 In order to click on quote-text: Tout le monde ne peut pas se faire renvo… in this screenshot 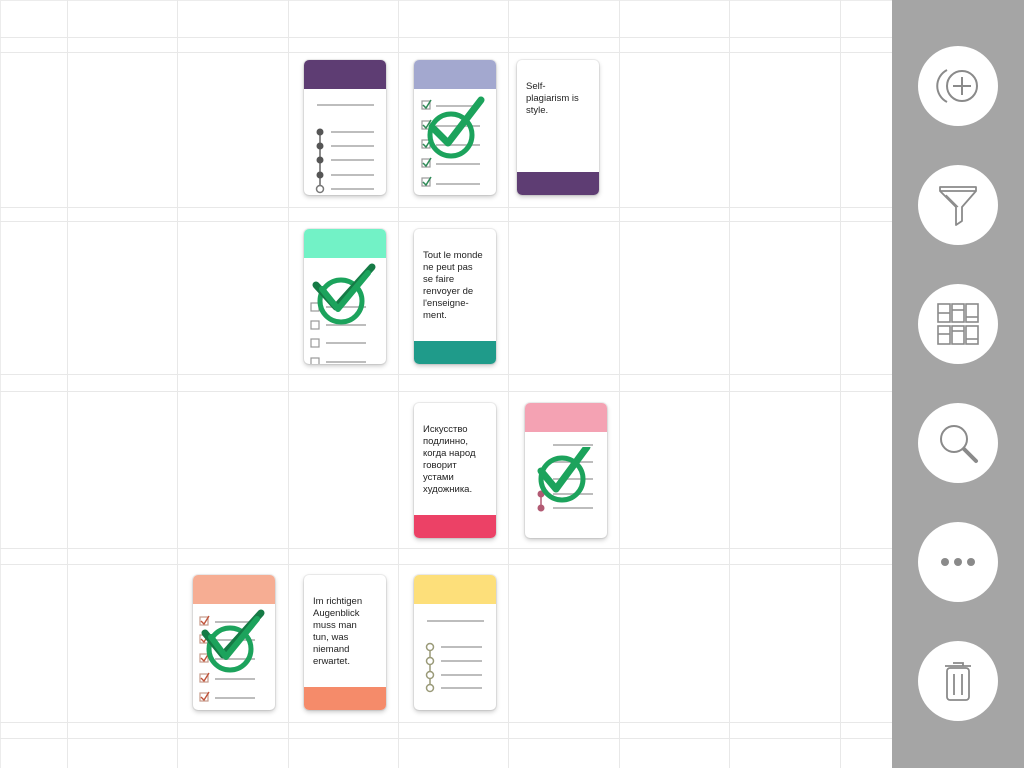, I will do `click(453, 285)`.